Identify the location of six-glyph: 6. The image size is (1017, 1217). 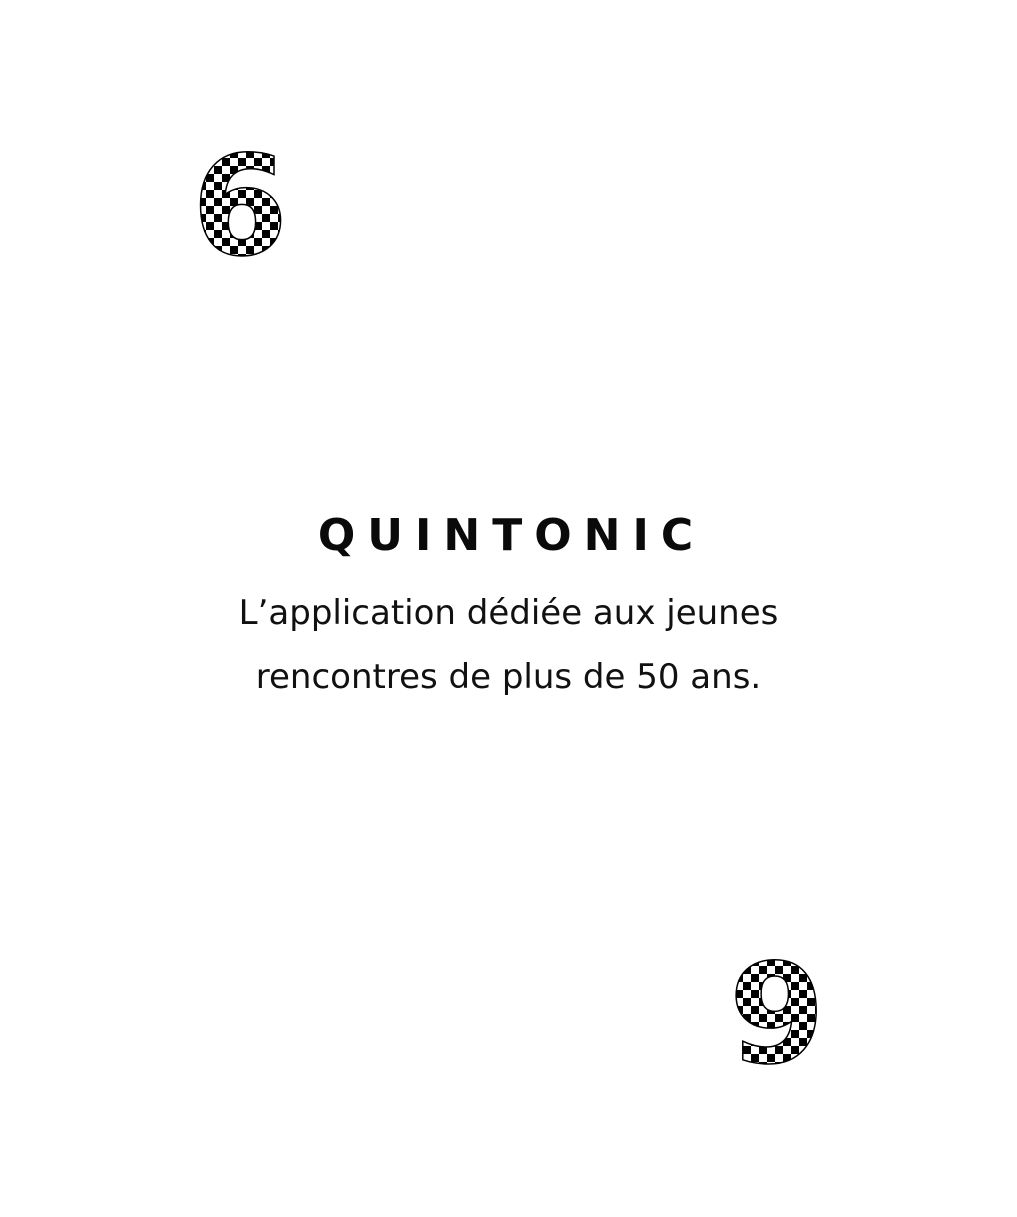
(240, 203).